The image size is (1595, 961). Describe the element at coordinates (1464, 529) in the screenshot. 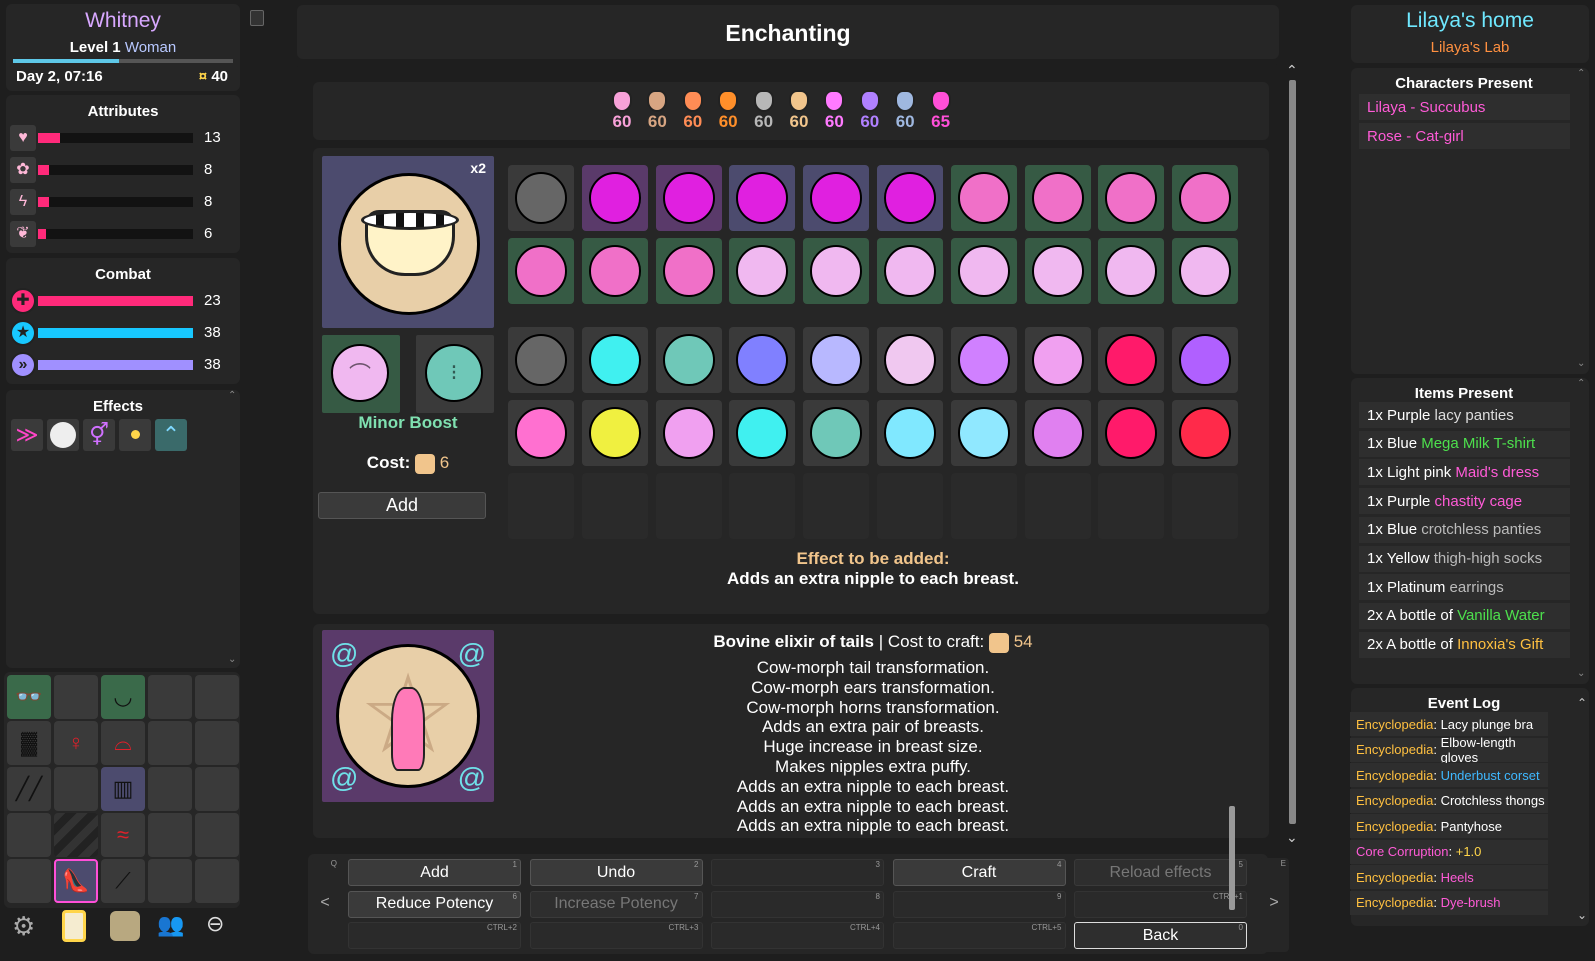

I see `item-row: 1x Blue crotchless panties` at that location.